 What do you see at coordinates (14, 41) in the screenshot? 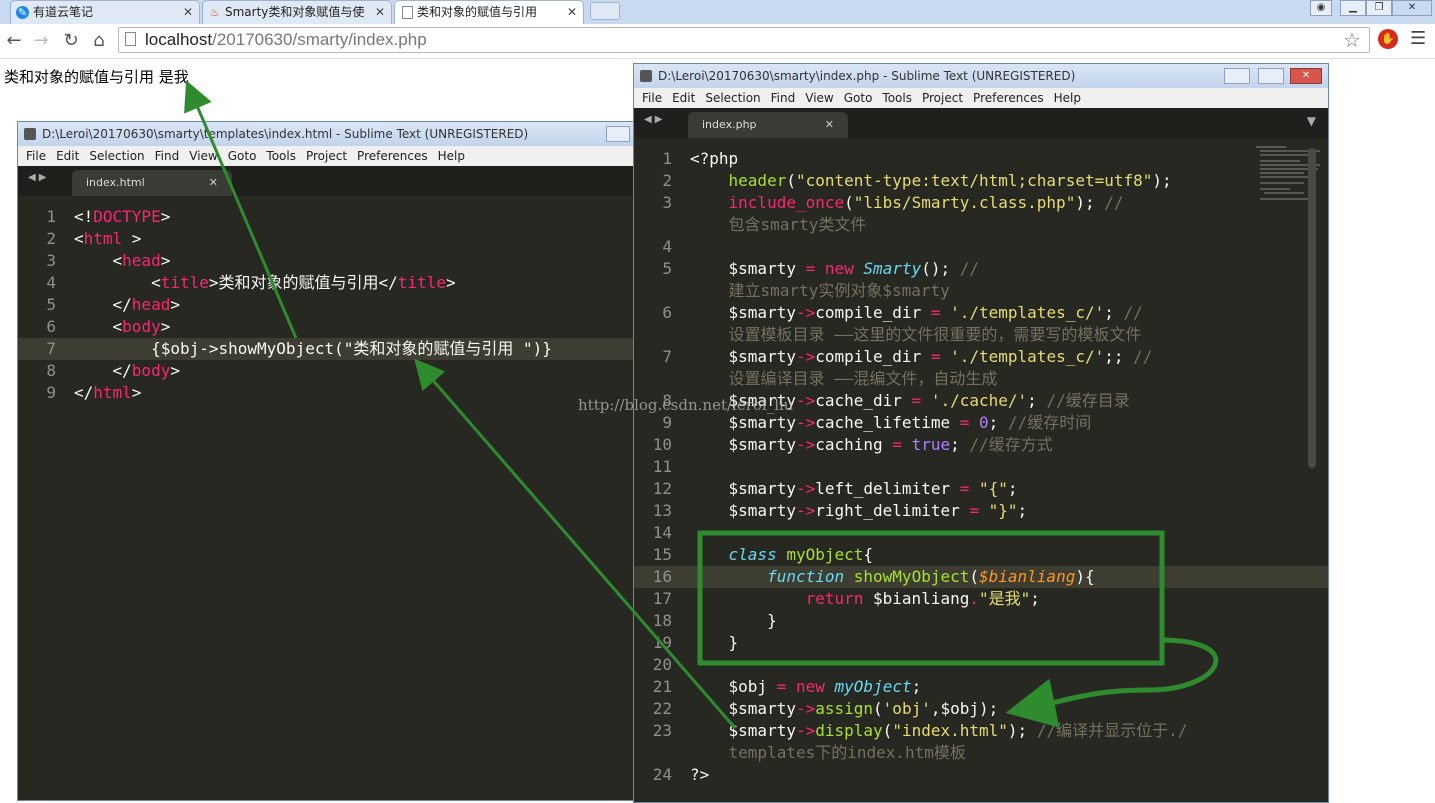
I see `back-icon: ←` at bounding box center [14, 41].